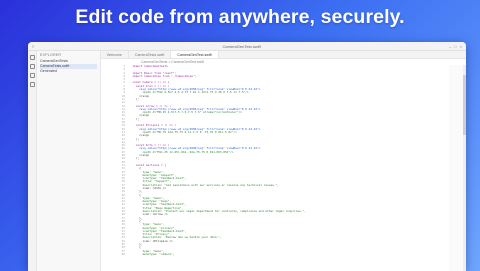  I want to click on tab-camera-tests: CameraTests.swift, so click(150, 54).